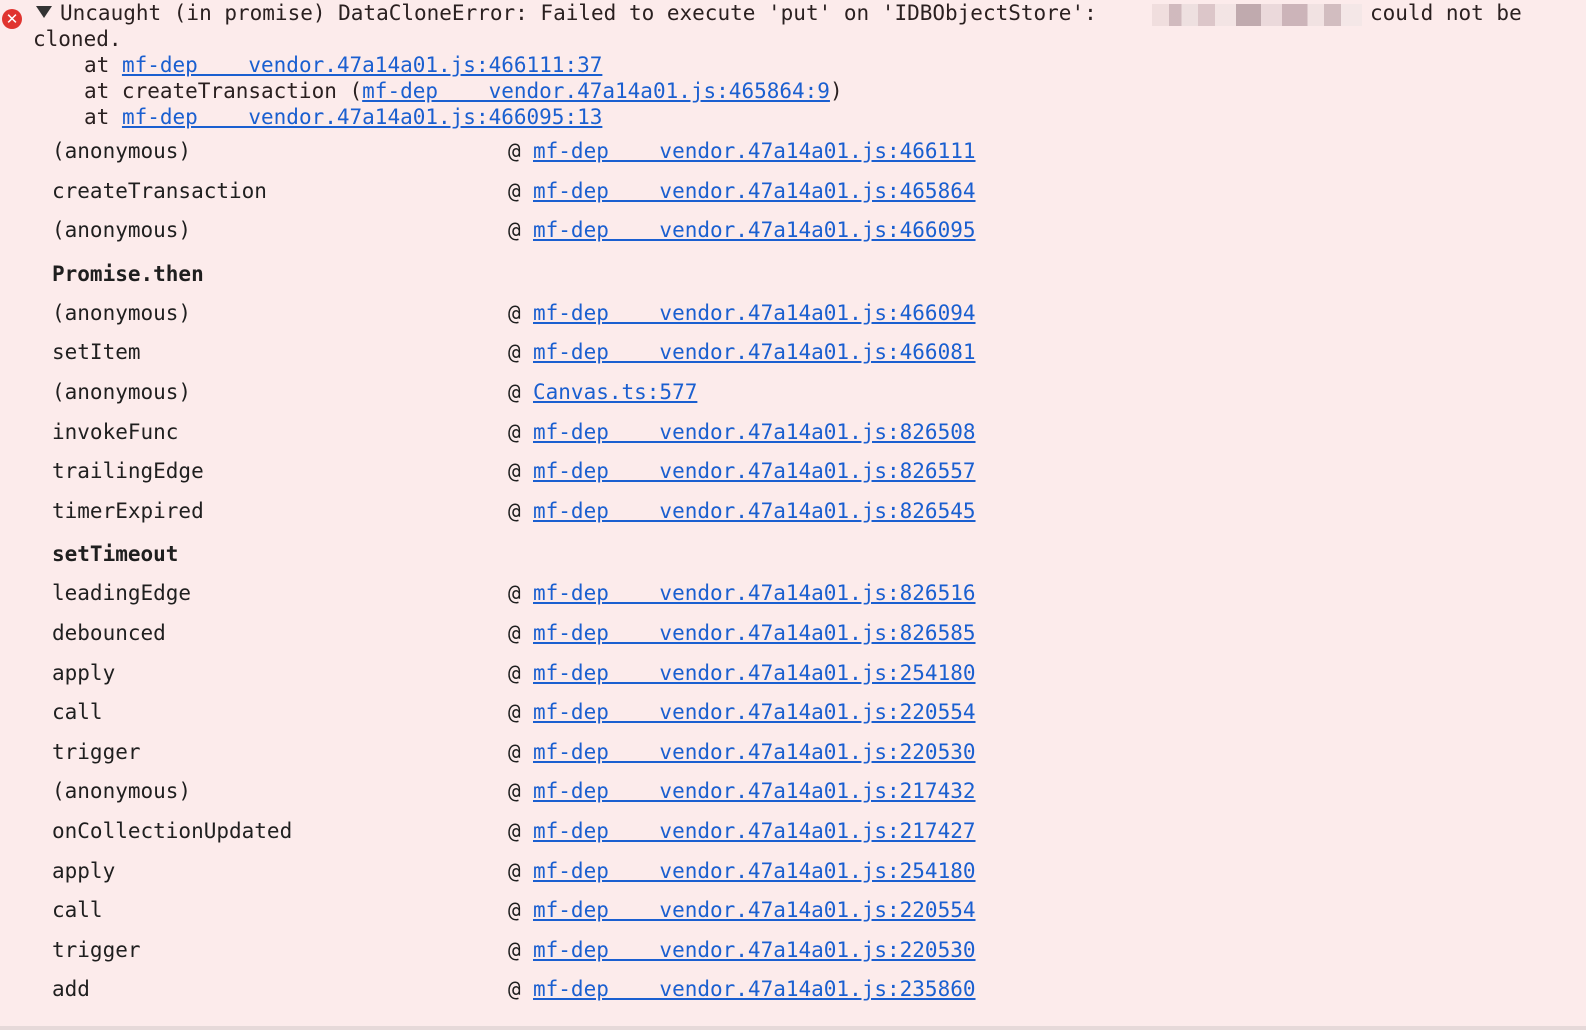  I want to click on redacted-value, so click(1257, 15).